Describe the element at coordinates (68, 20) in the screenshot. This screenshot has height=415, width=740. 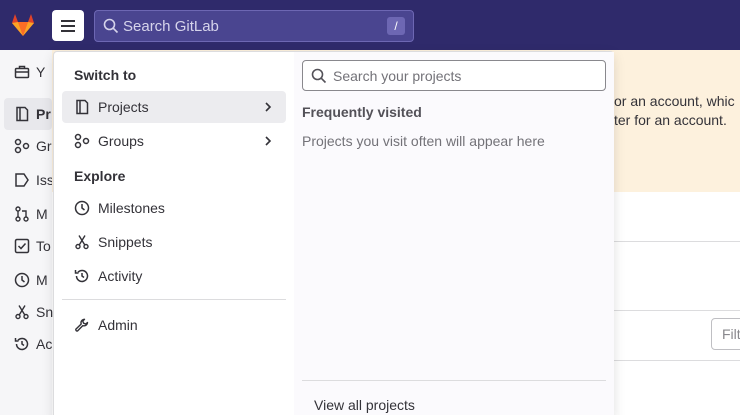
I see `hamburger-icon` at that location.